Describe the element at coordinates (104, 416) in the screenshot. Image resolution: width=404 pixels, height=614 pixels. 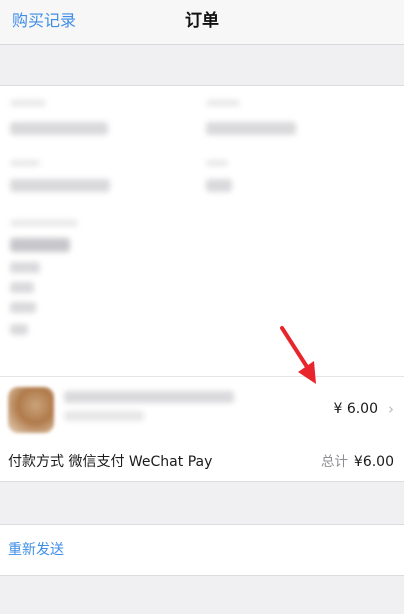
I see `redacted-item-subtitle` at that location.